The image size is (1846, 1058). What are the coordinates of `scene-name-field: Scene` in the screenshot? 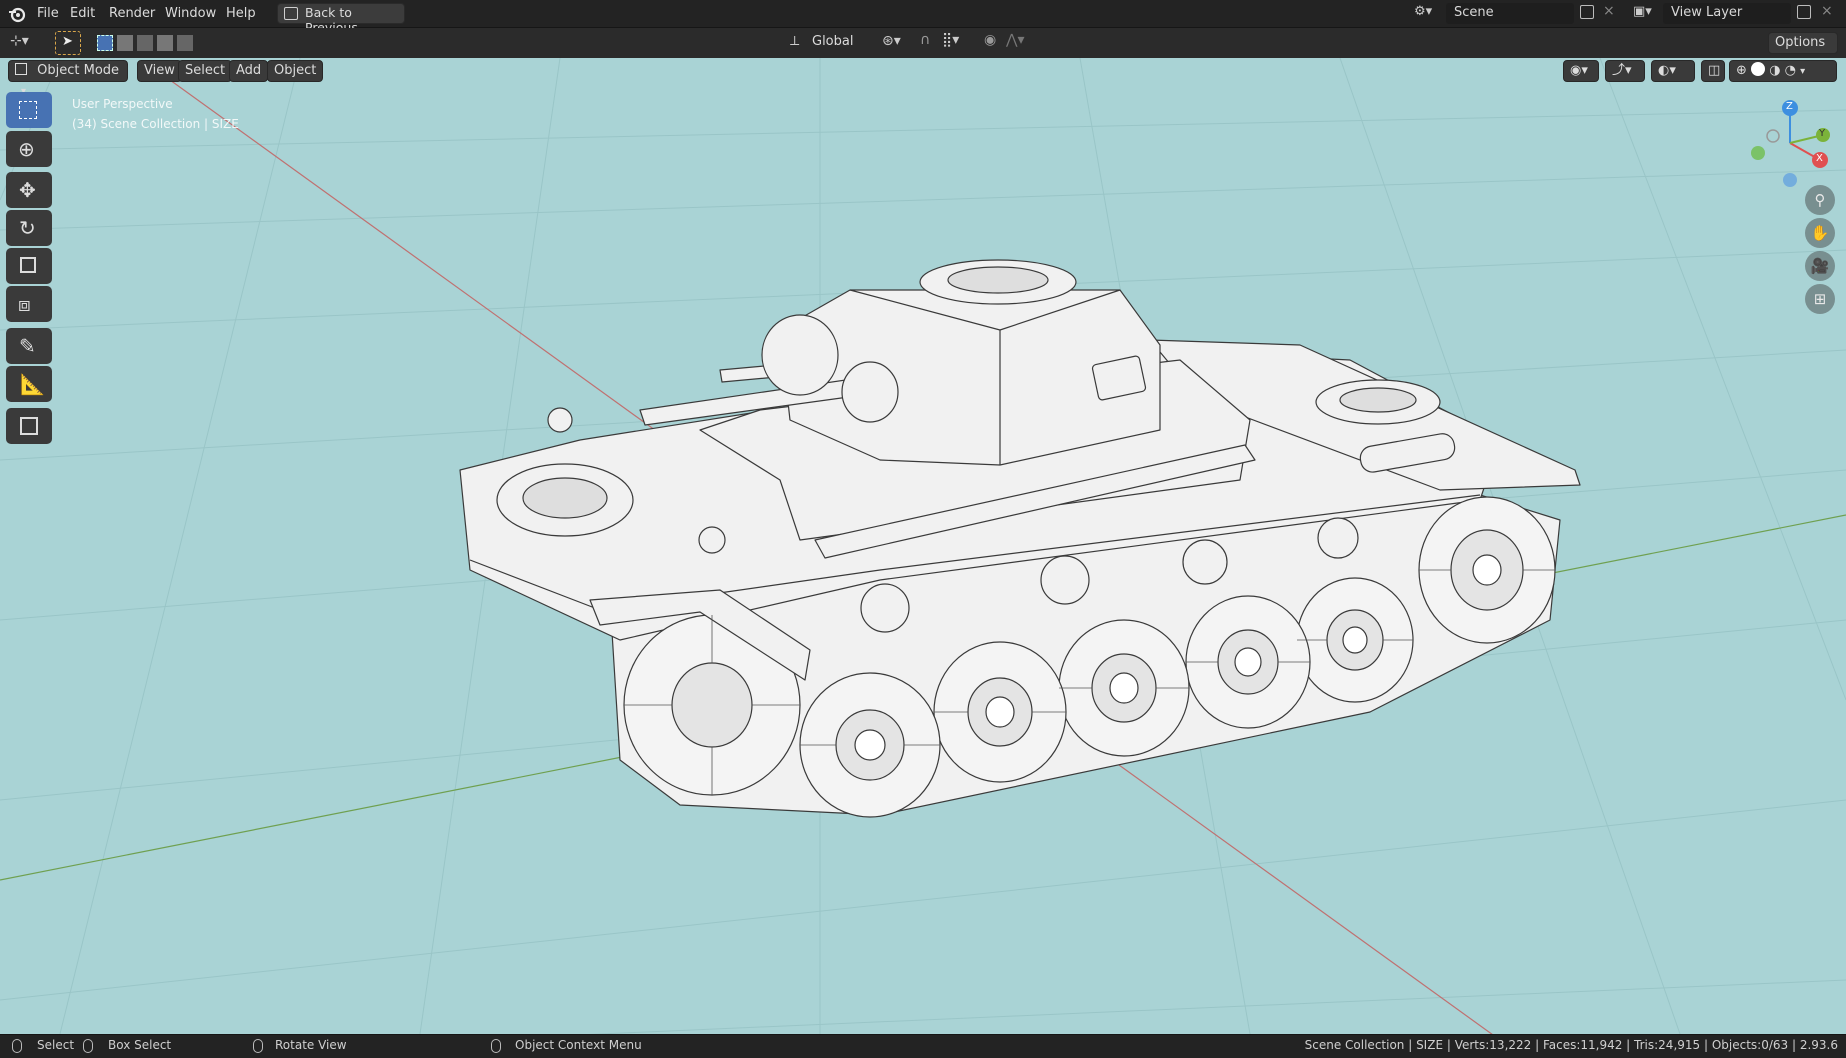 It's located at (1510, 13).